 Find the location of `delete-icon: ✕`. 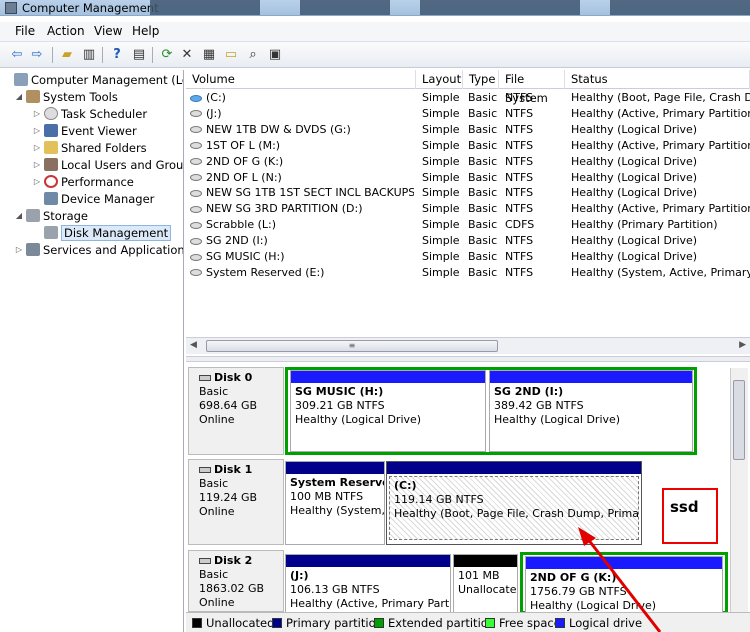

delete-icon: ✕ is located at coordinates (187, 55).